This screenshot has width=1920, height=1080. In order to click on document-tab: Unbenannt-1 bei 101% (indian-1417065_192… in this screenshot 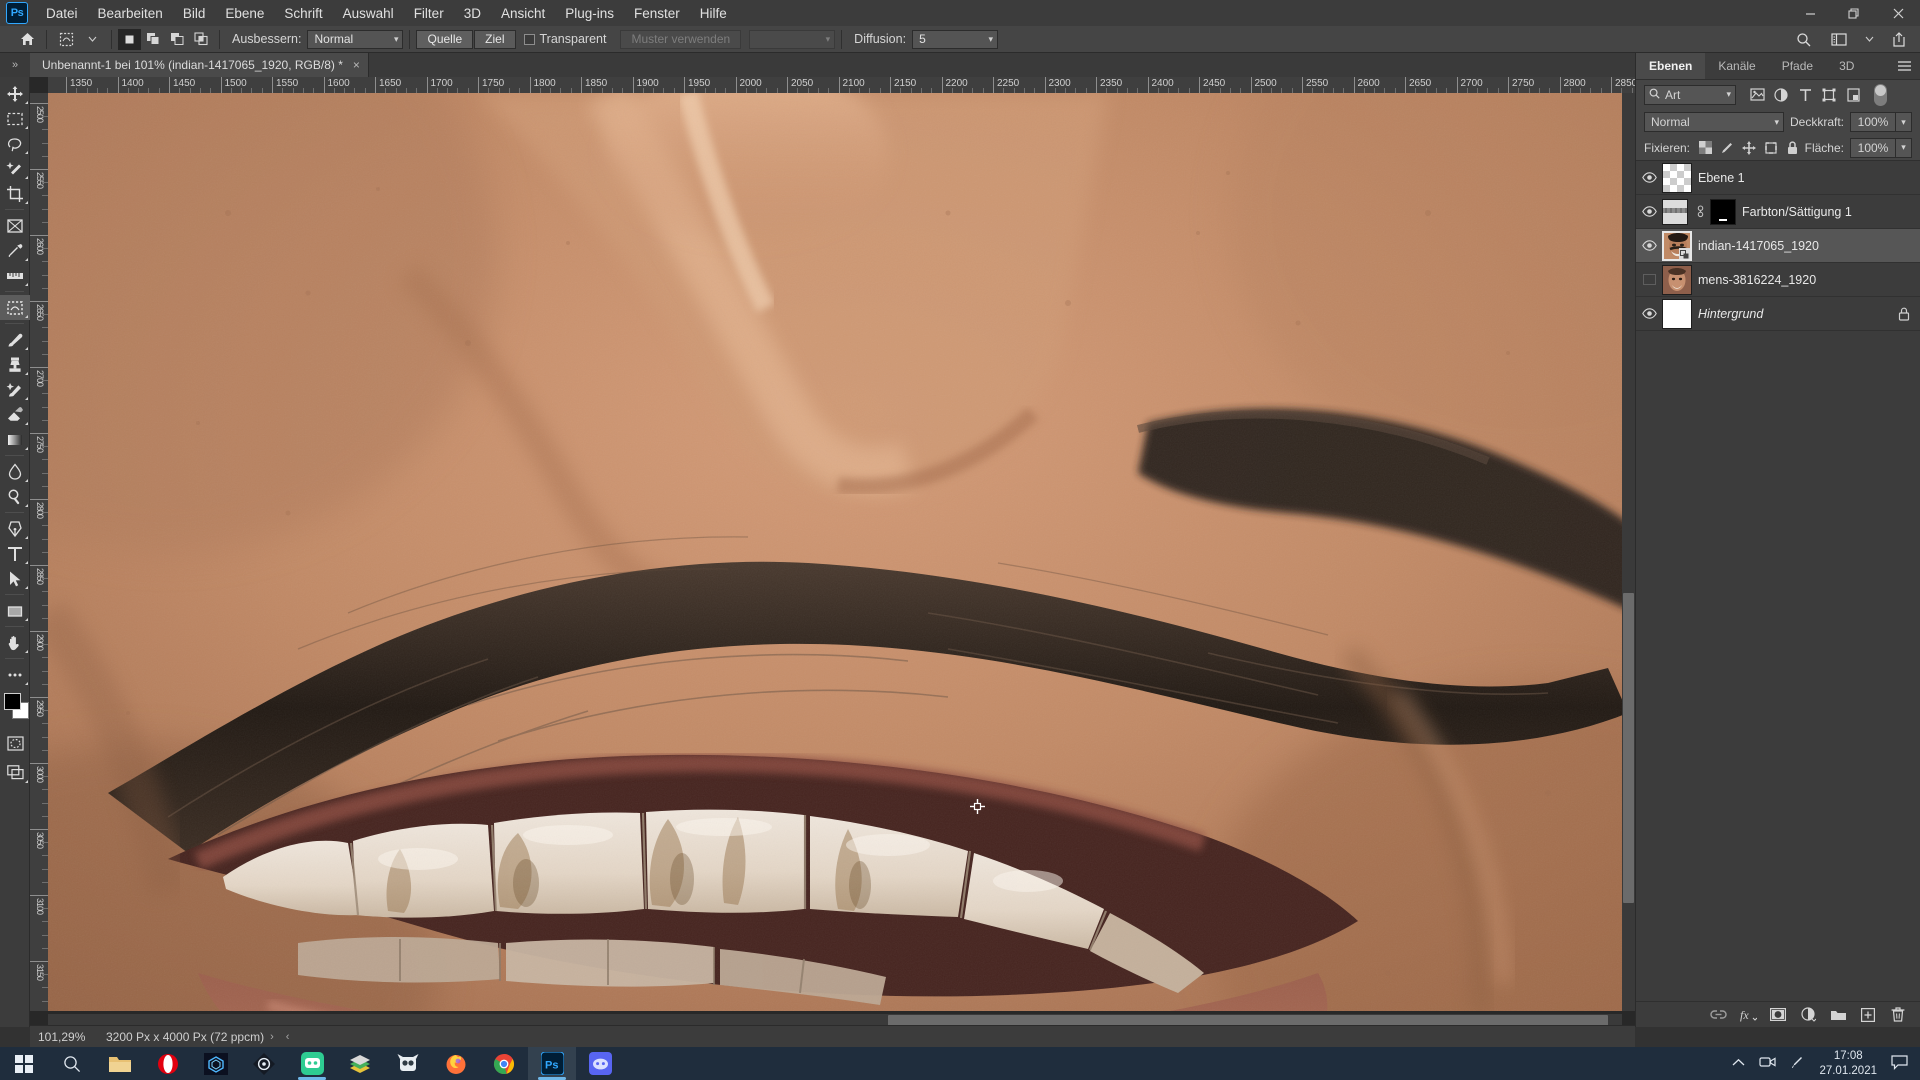, I will do `click(199, 65)`.